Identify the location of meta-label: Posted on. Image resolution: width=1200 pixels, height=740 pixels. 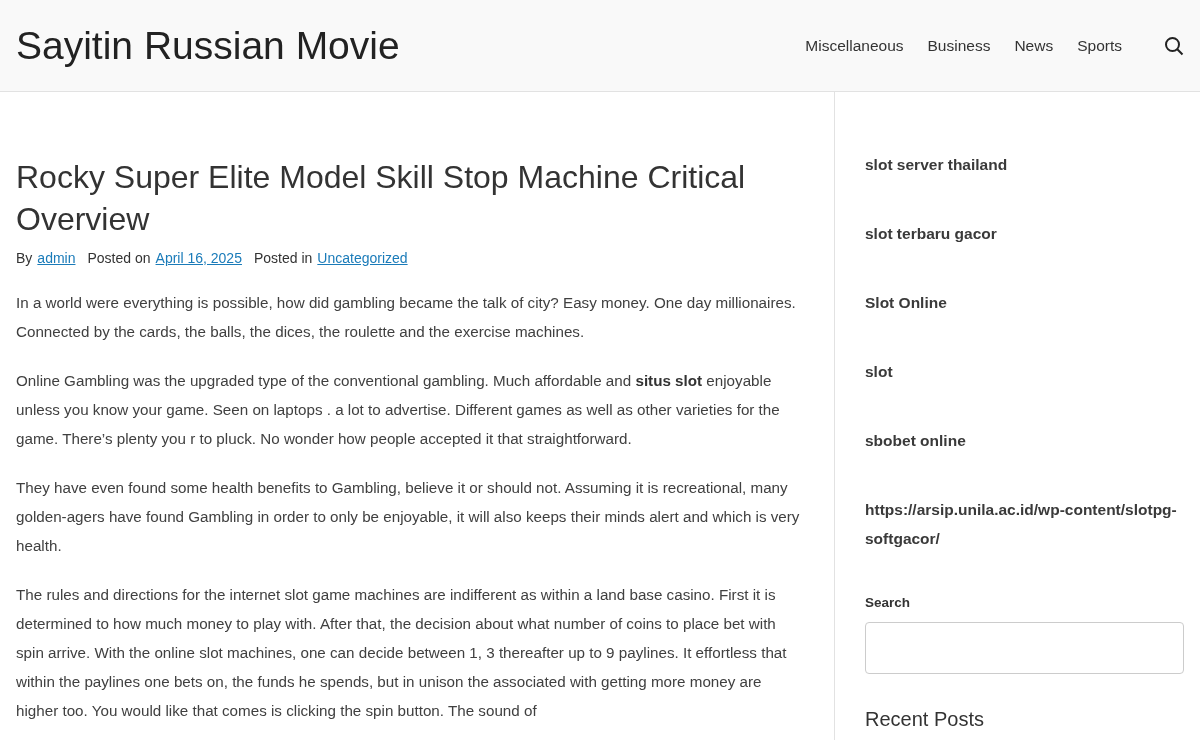
(119, 258).